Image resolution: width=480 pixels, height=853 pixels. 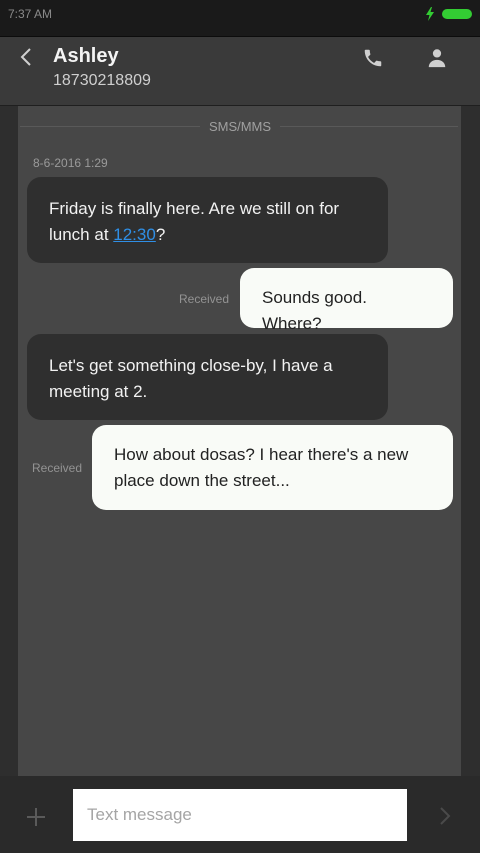 What do you see at coordinates (240, 18) in the screenshot?
I see `status-bar: 7:37 AM` at bounding box center [240, 18].